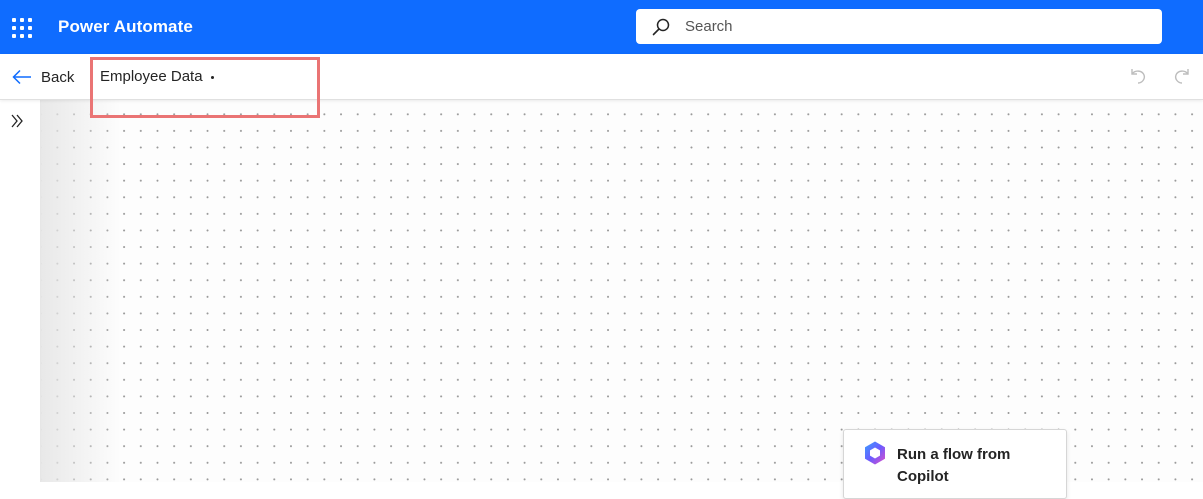  Describe the element at coordinates (81, 291) in the screenshot. I see `canvas-edge-shade` at that location.